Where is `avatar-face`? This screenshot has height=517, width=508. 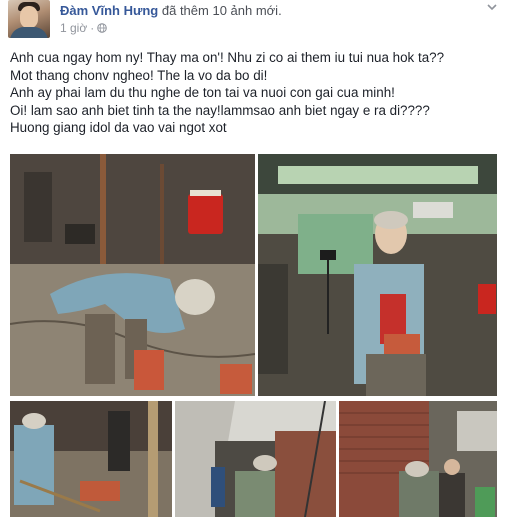 avatar-face is located at coordinates (29, 17).